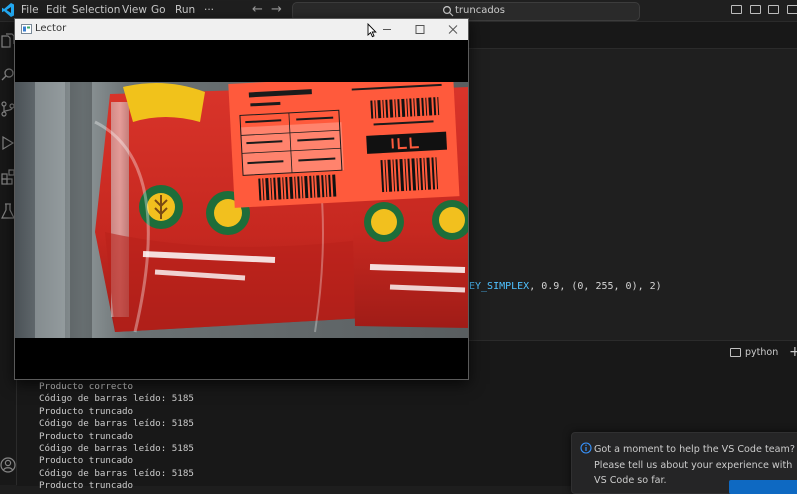 This screenshot has width=797, height=494. Describe the element at coordinates (134, 10) in the screenshot. I see `menu-view: View` at that location.